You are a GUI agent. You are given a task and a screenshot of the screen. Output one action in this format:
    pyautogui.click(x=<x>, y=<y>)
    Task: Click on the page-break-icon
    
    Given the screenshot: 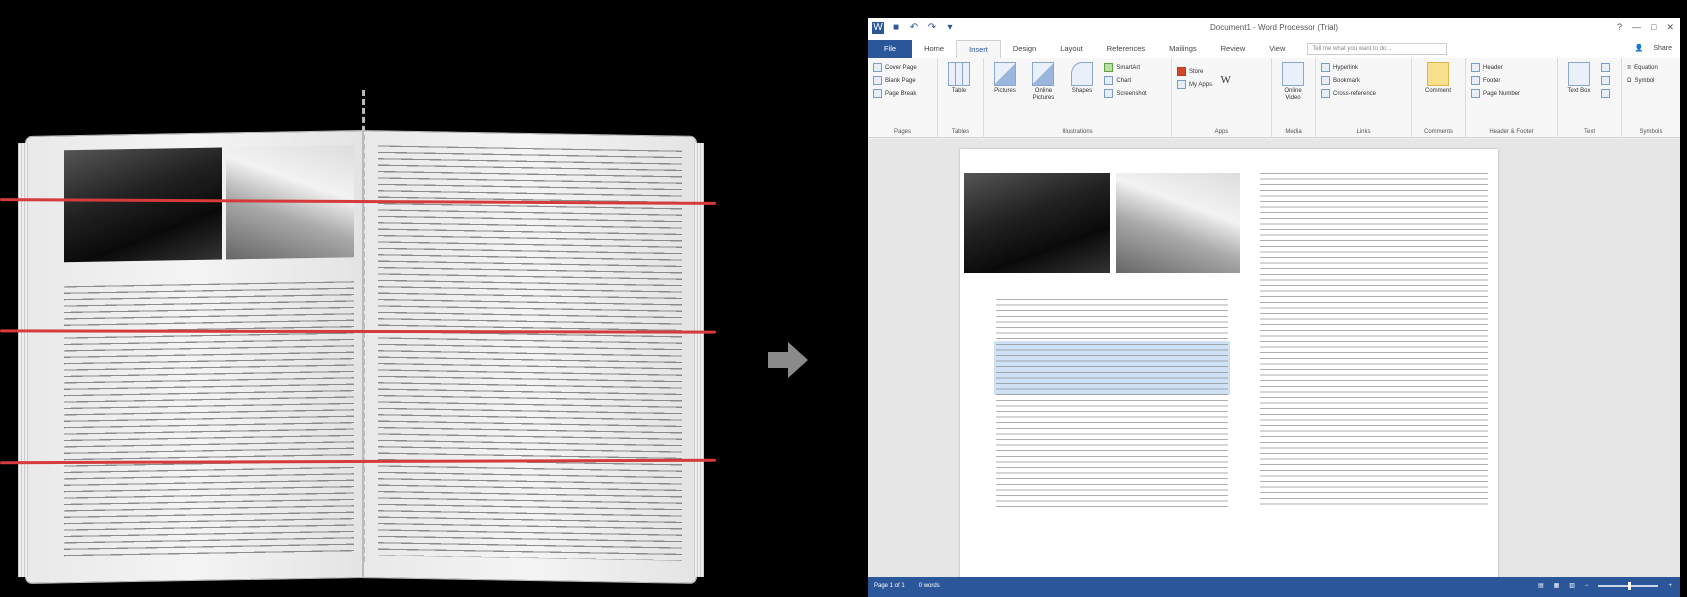 What is the action you would take?
    pyautogui.click(x=877, y=93)
    